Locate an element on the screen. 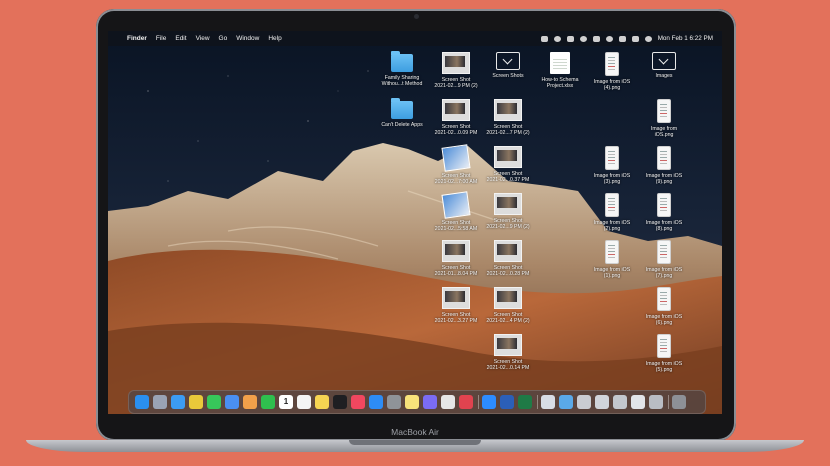 This screenshot has height=466, width=830. desktop-item: Image from iOS (9).png is located at coordinates (664, 166).